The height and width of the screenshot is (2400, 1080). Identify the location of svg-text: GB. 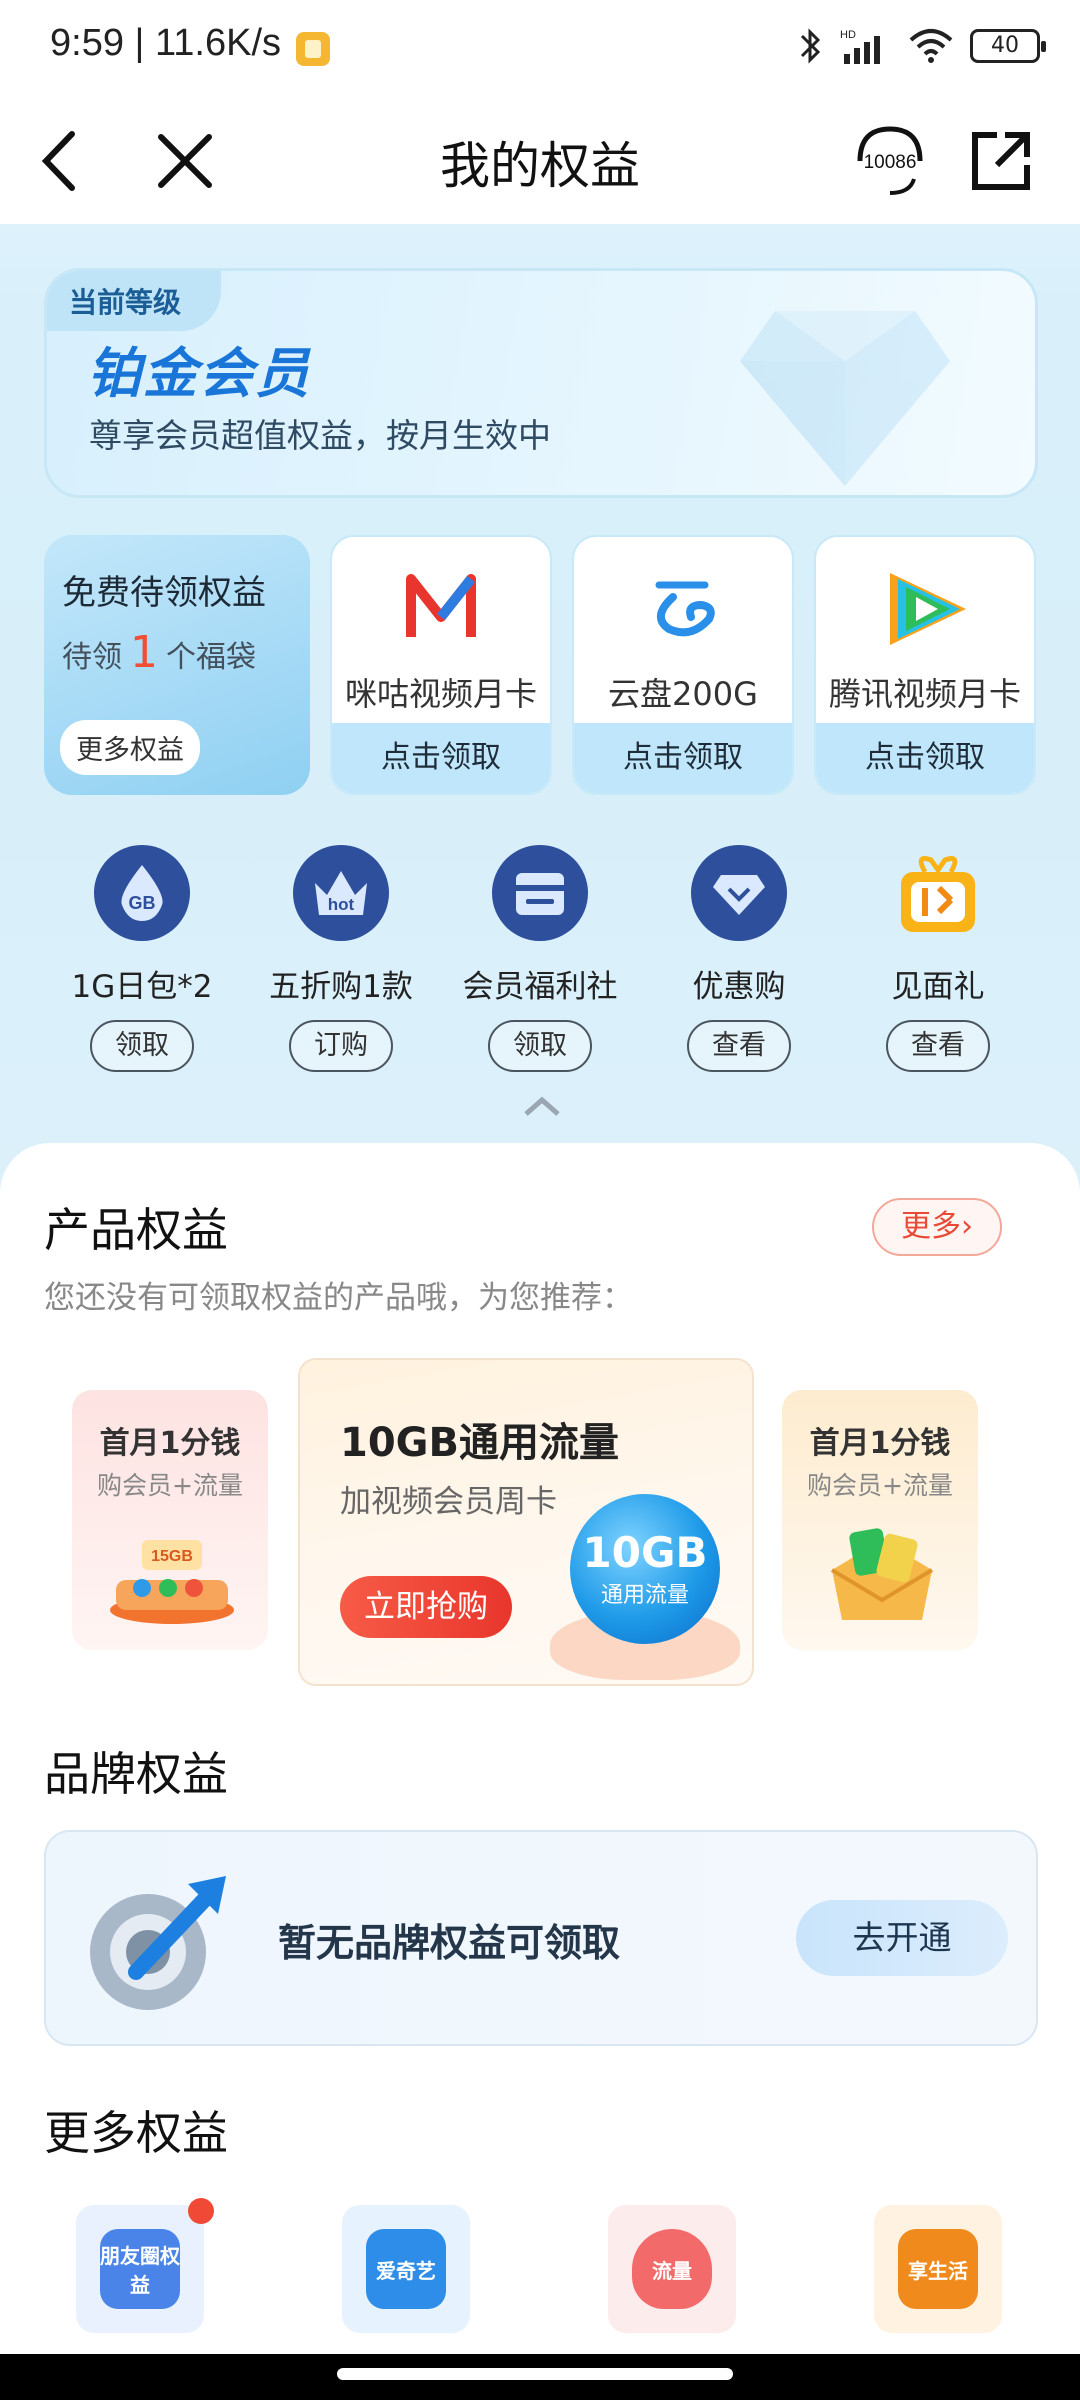
(142, 903).